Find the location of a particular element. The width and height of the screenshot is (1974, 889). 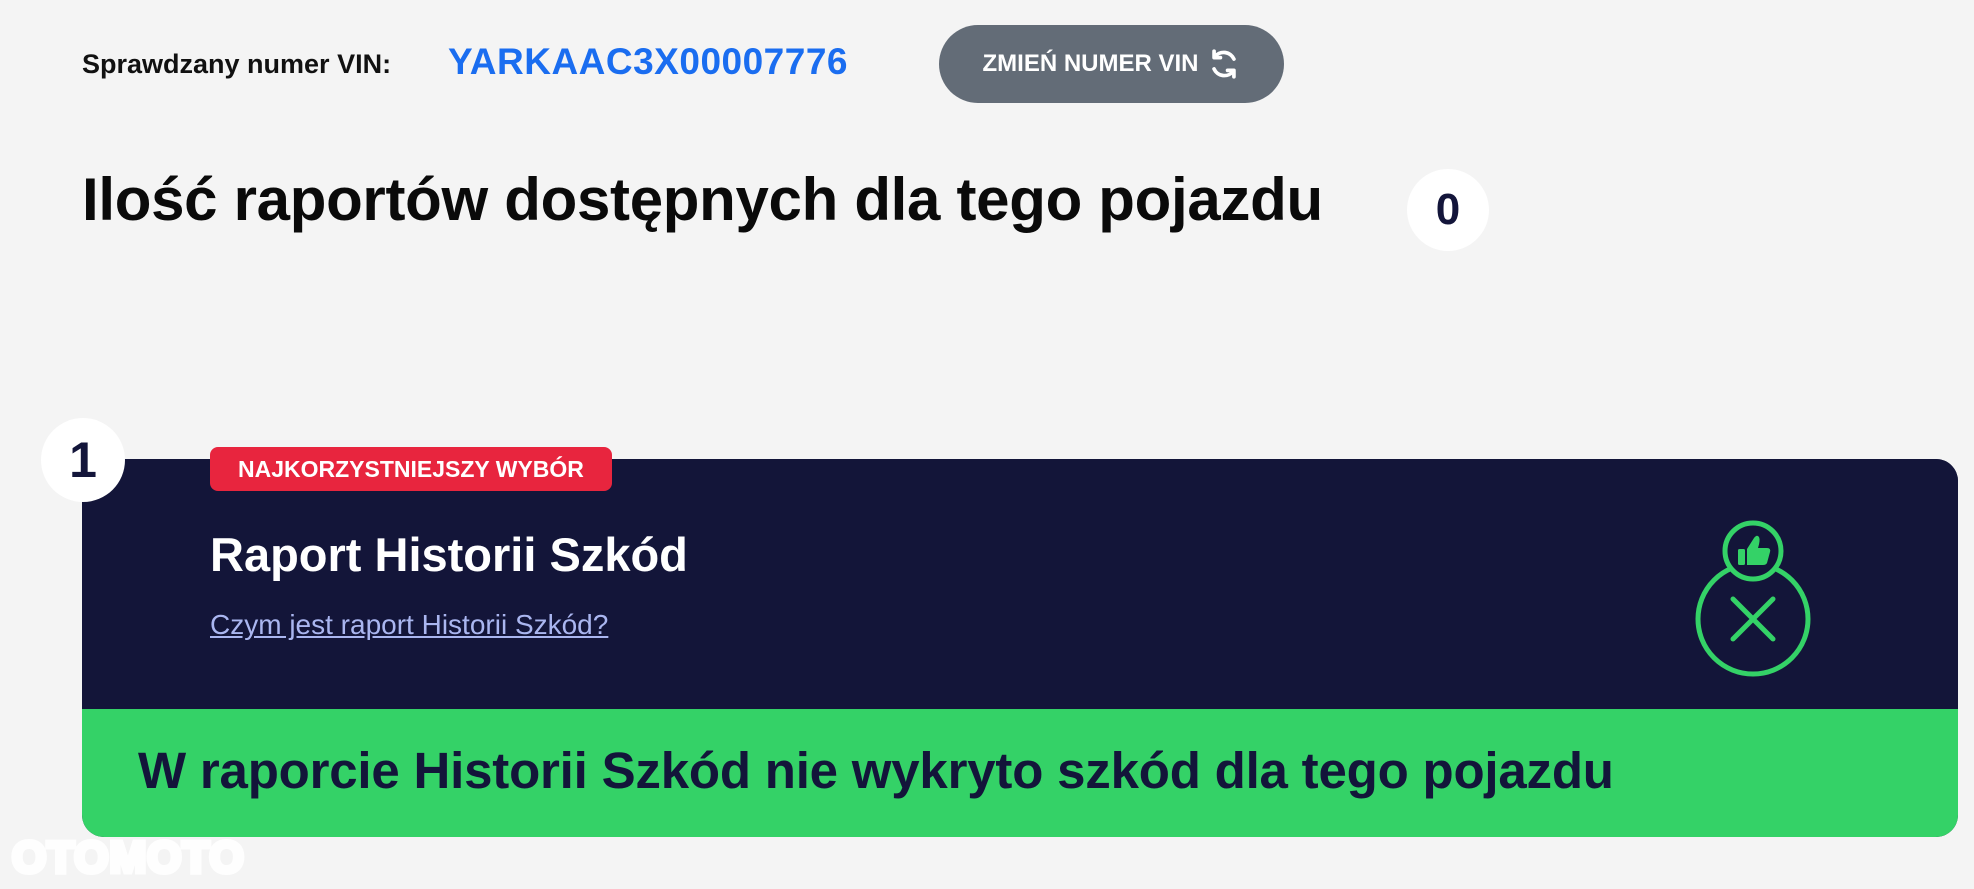

change-vin-button: ZMIEŃ NUMER VIN is located at coordinates (1111, 64).